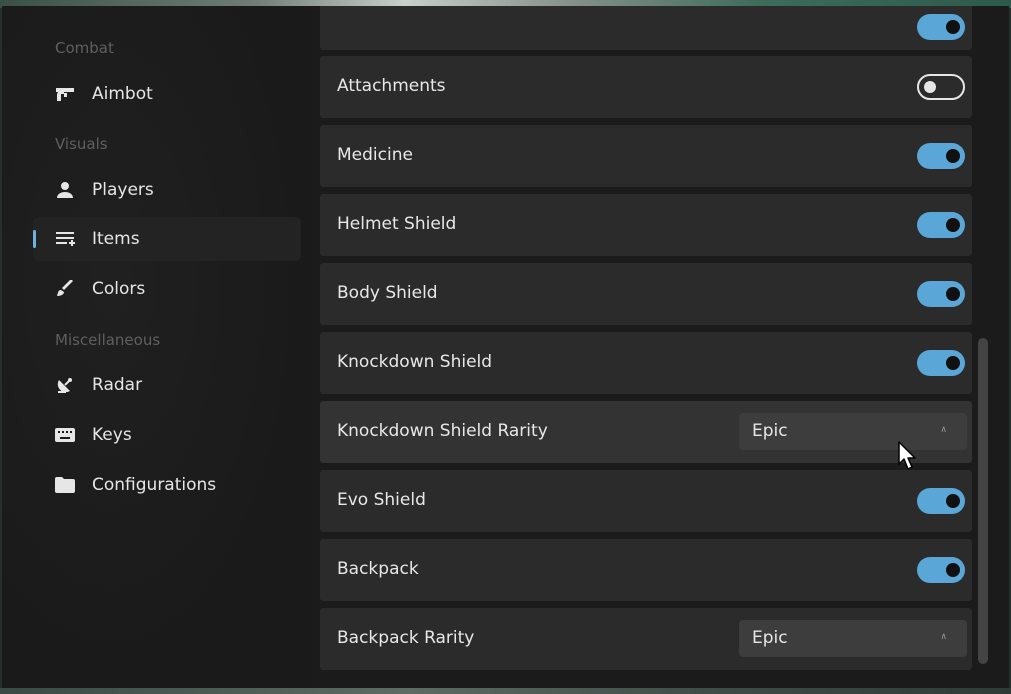  I want to click on setting-label: Backpack, so click(378, 569).